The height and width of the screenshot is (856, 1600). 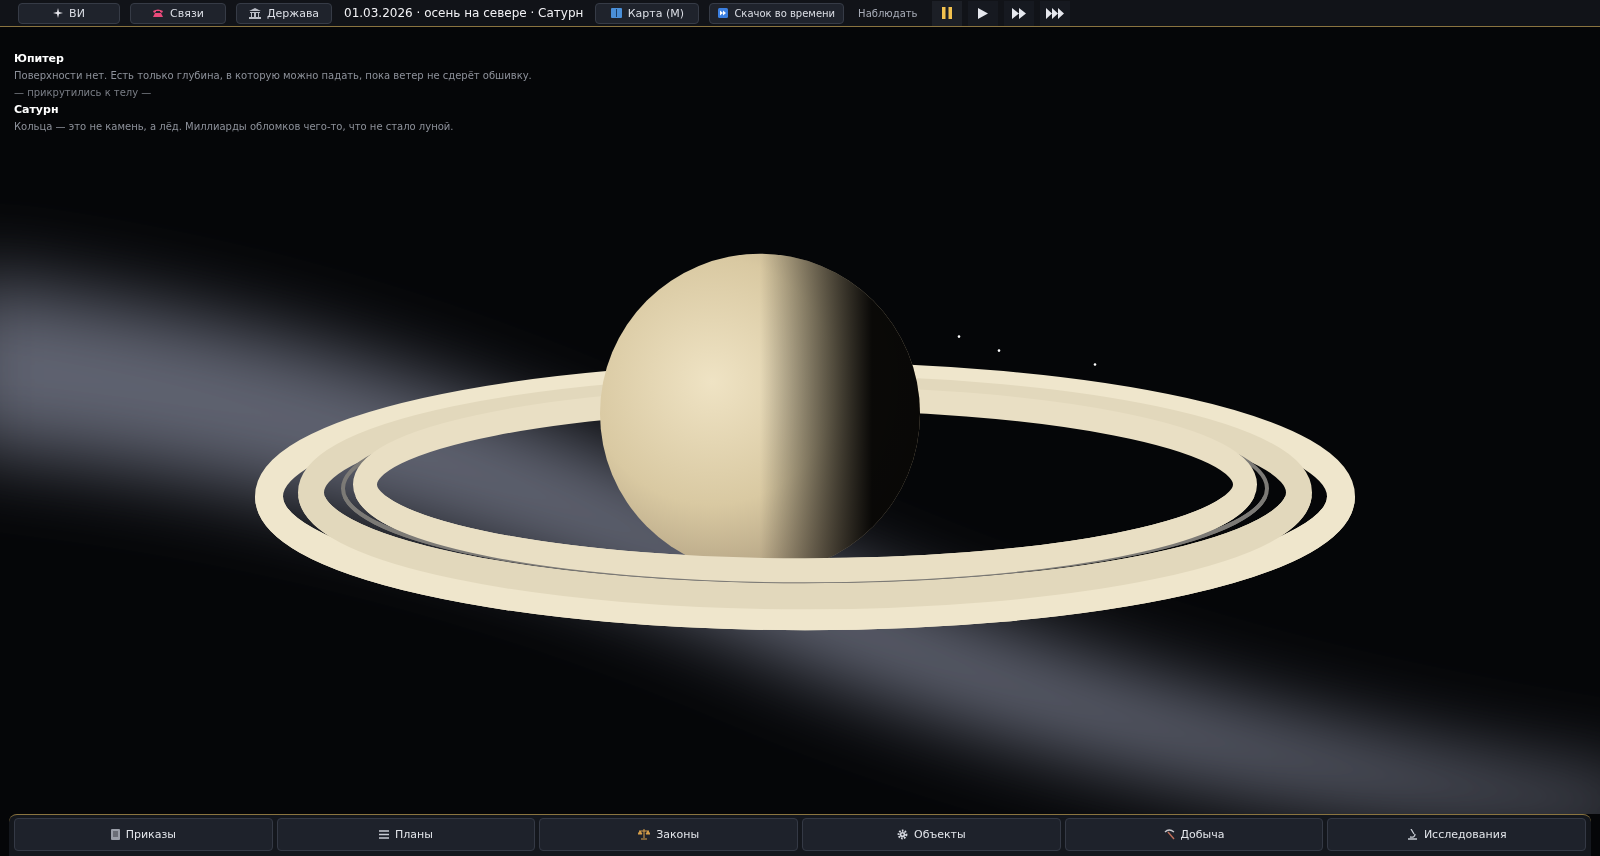 I want to click on log-text: Поверхности нет. Есть только глубина, в которую можно падать, пока ветер не сдерёт обшивку., so click(x=273, y=76).